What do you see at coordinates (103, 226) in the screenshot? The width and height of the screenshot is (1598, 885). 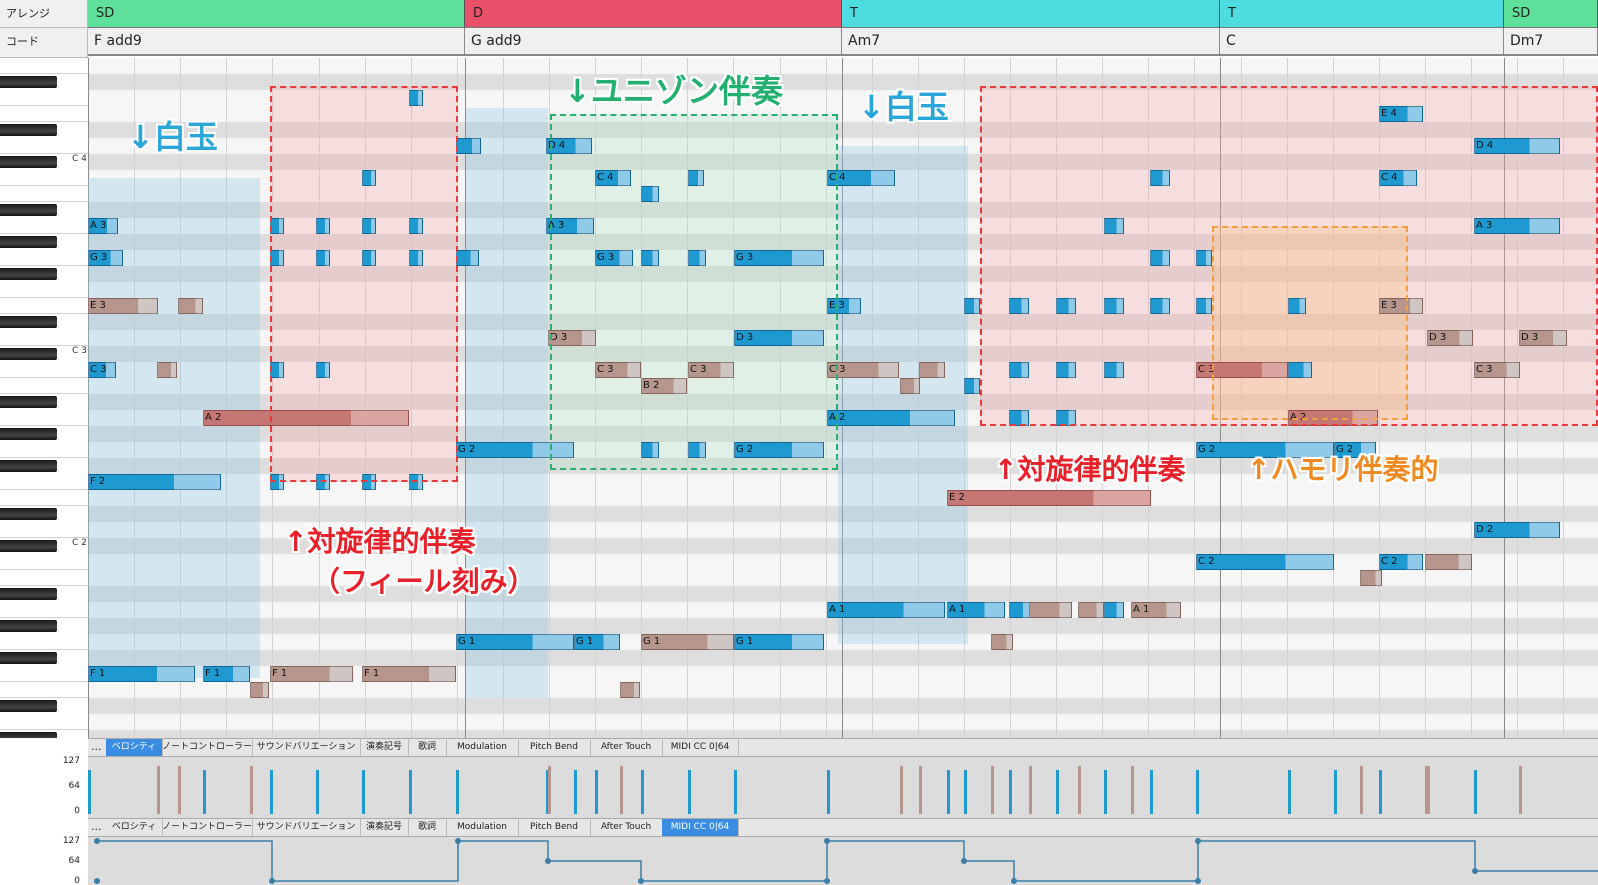 I see `midi-note: A 3` at bounding box center [103, 226].